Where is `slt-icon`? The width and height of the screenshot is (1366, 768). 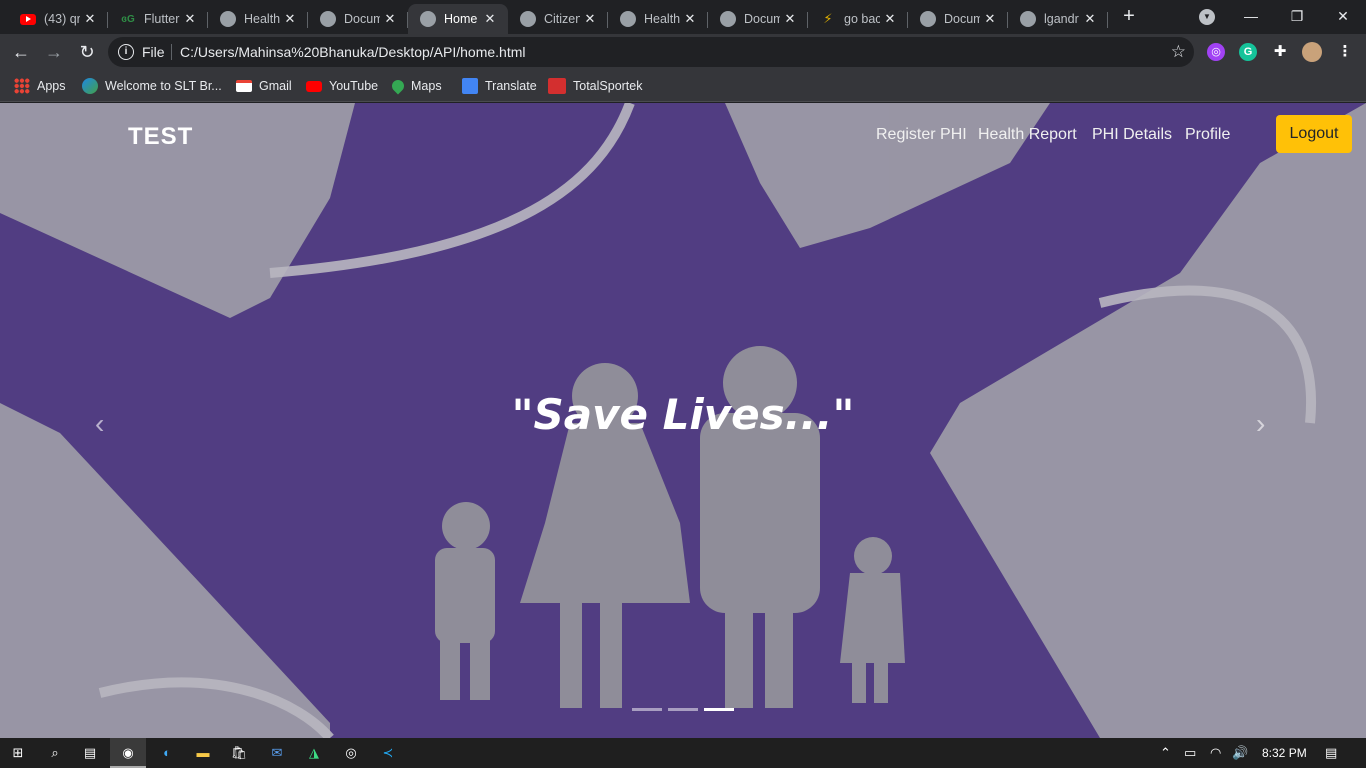 slt-icon is located at coordinates (90, 86).